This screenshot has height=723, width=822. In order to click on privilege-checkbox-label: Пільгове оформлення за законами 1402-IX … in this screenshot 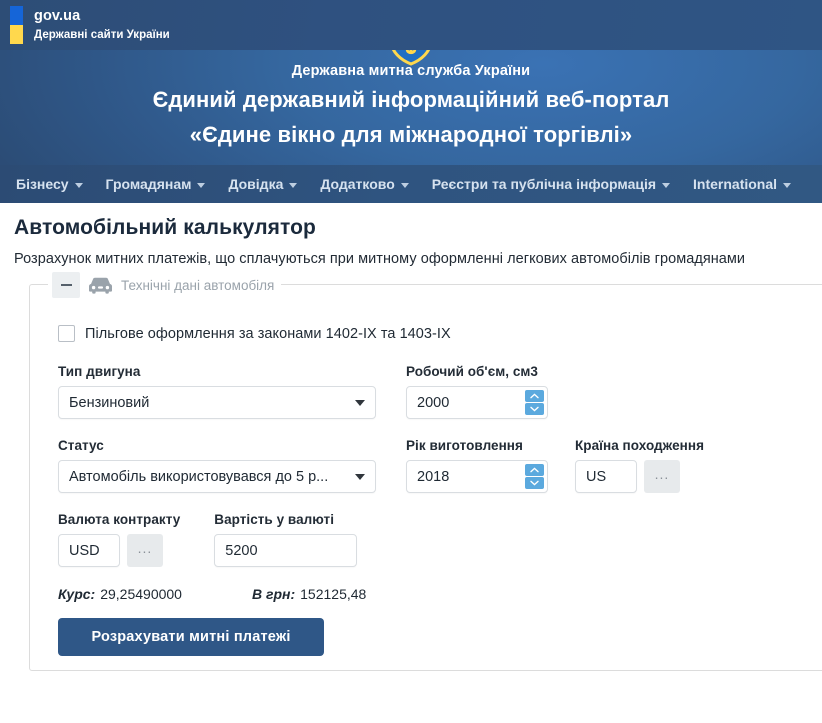, I will do `click(268, 333)`.